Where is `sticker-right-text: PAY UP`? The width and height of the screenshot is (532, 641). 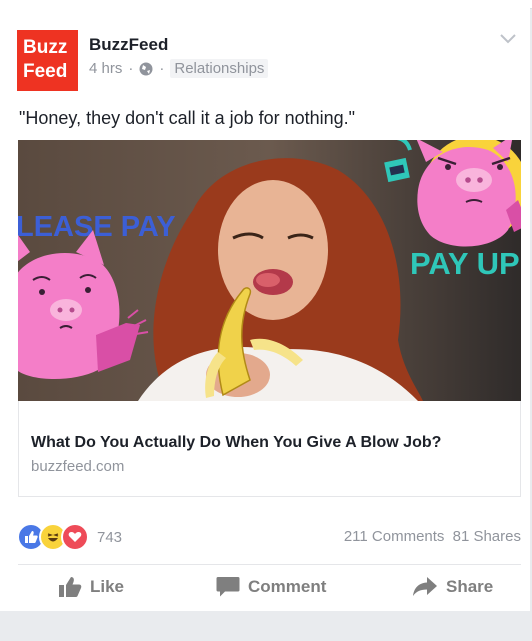 sticker-right-text: PAY UP is located at coordinates (465, 263).